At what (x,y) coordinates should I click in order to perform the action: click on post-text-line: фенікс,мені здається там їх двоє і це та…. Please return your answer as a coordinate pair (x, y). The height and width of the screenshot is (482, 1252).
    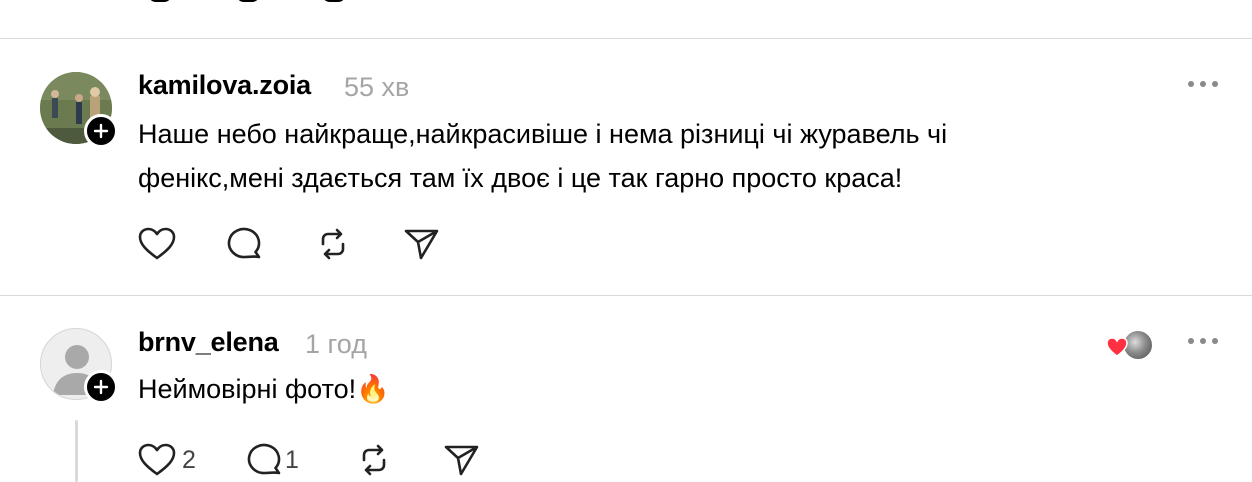
    Looking at the image, I should click on (520, 178).